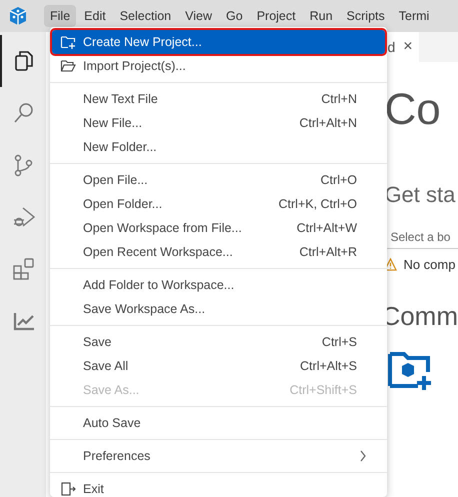  What do you see at coordinates (218, 180) in the screenshot?
I see `menu-option: Open File... Ctrl+O` at bounding box center [218, 180].